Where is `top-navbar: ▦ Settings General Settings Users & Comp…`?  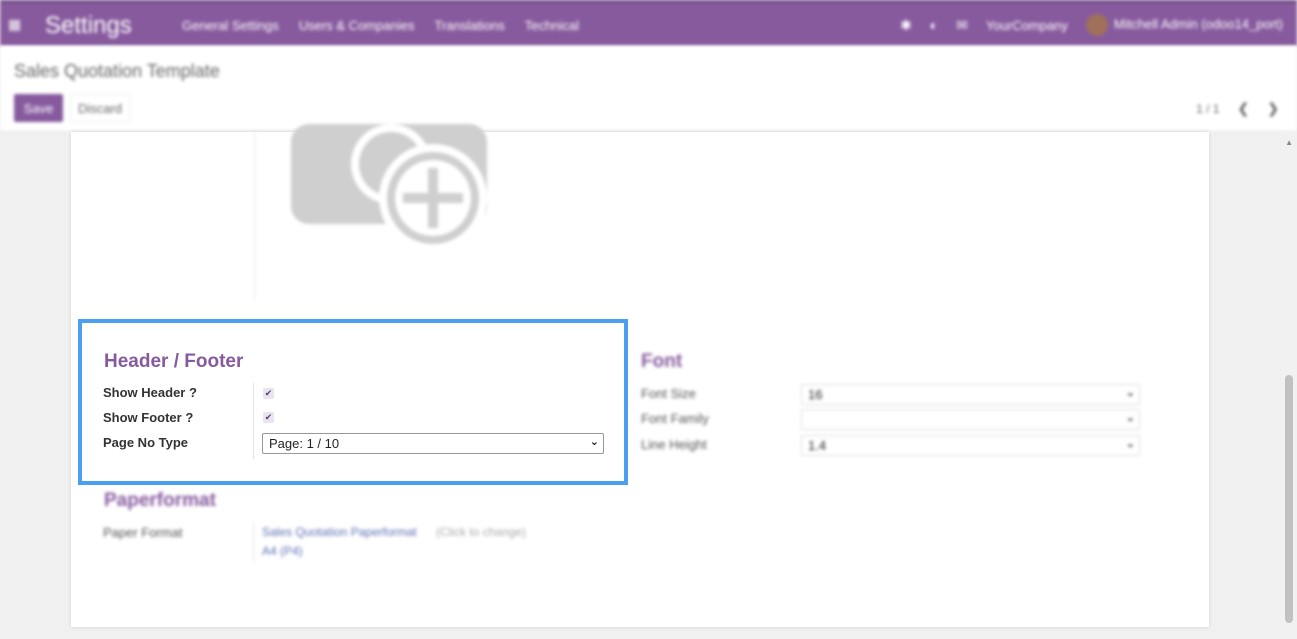 top-navbar: ▦ Settings General Settings Users & Comp… is located at coordinates (648, 23).